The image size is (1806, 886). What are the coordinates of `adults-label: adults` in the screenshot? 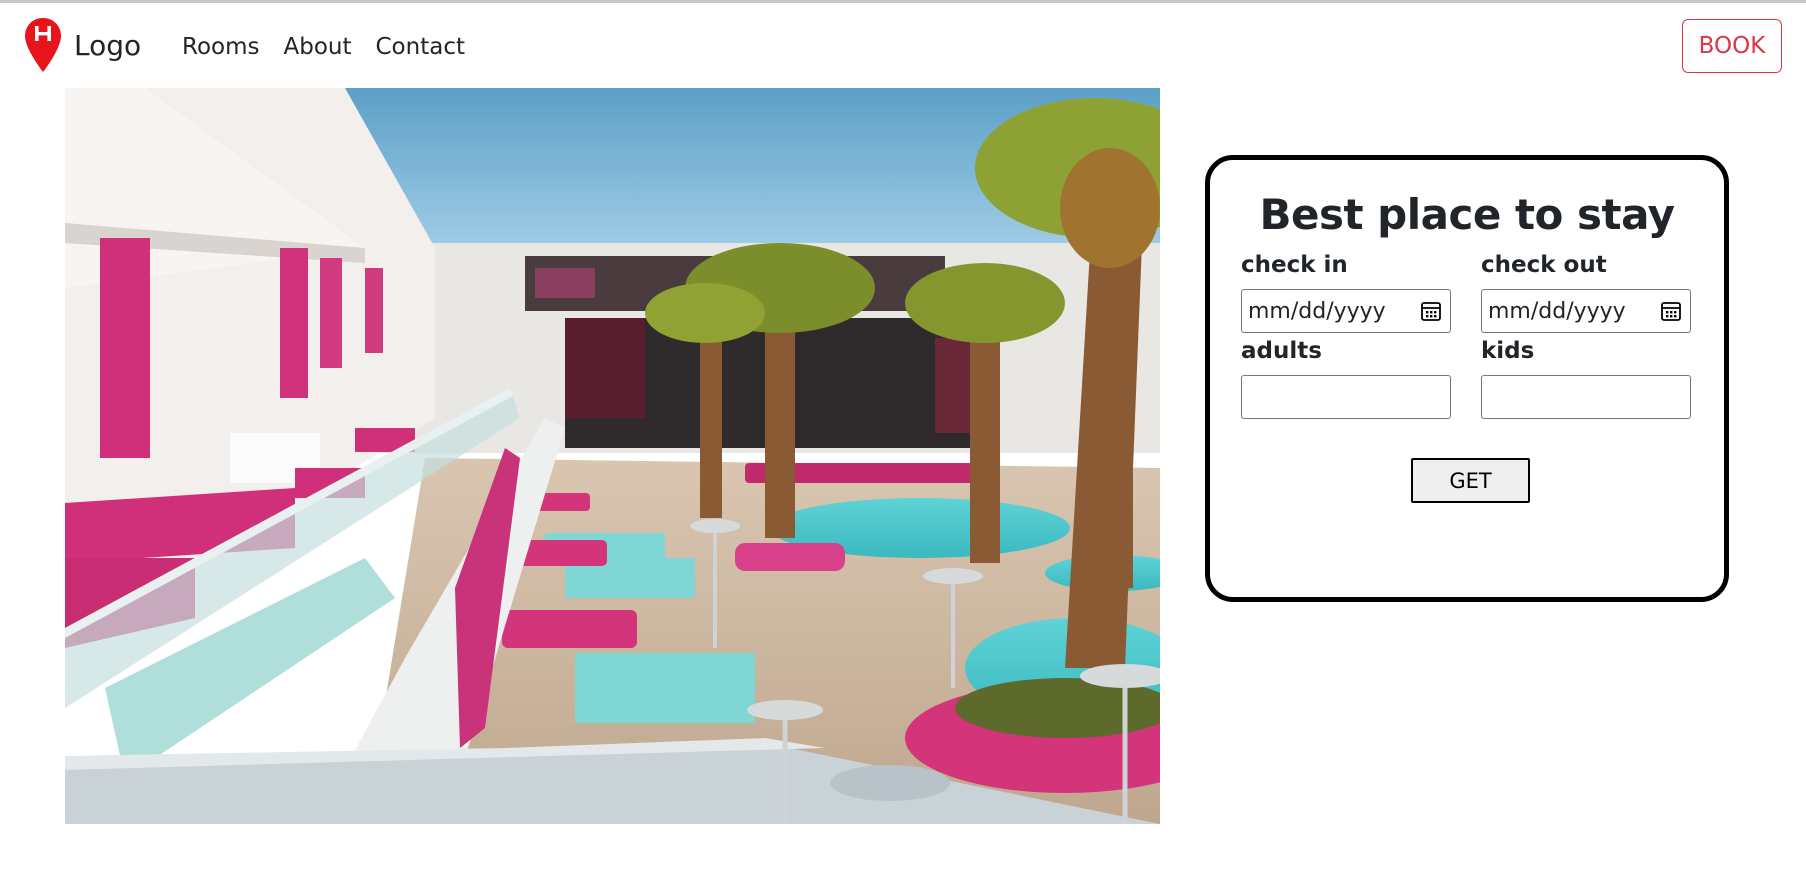 It's located at (1281, 351).